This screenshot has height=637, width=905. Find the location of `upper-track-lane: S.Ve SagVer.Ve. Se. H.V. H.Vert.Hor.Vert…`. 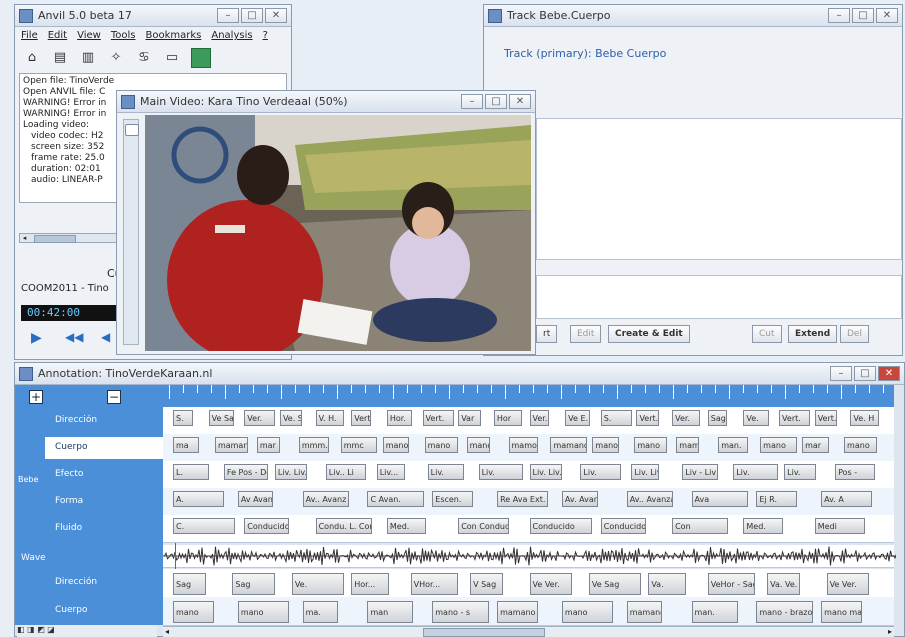

upper-track-lane: S.Ve SagVer.Ve. Se. H.V. H.Vert.Hor.Vert… is located at coordinates (528, 421).